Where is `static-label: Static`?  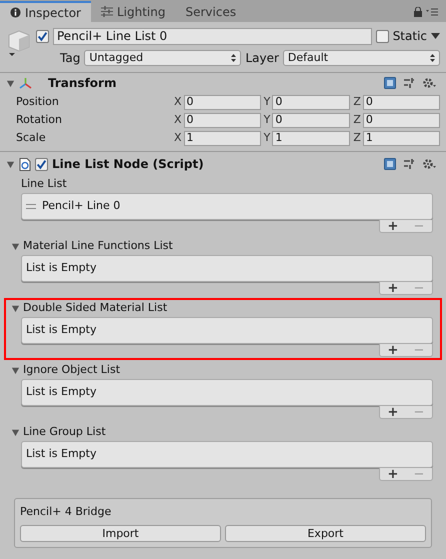
static-label: Static is located at coordinates (409, 36).